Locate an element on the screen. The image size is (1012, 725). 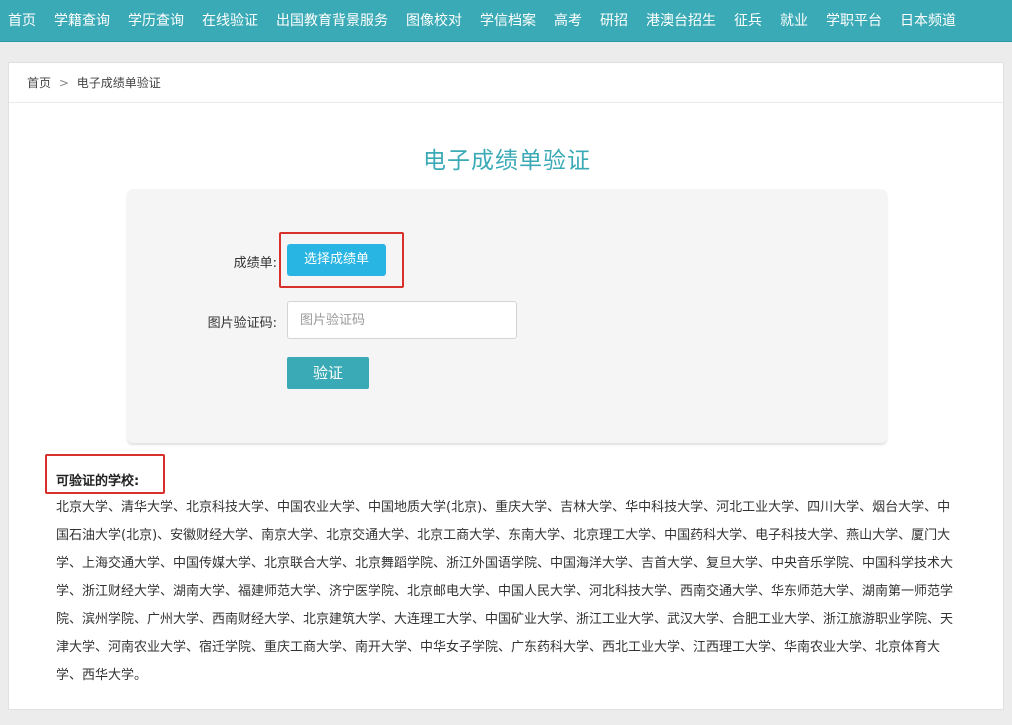
captcha-label: 图片验证码: is located at coordinates (242, 323).